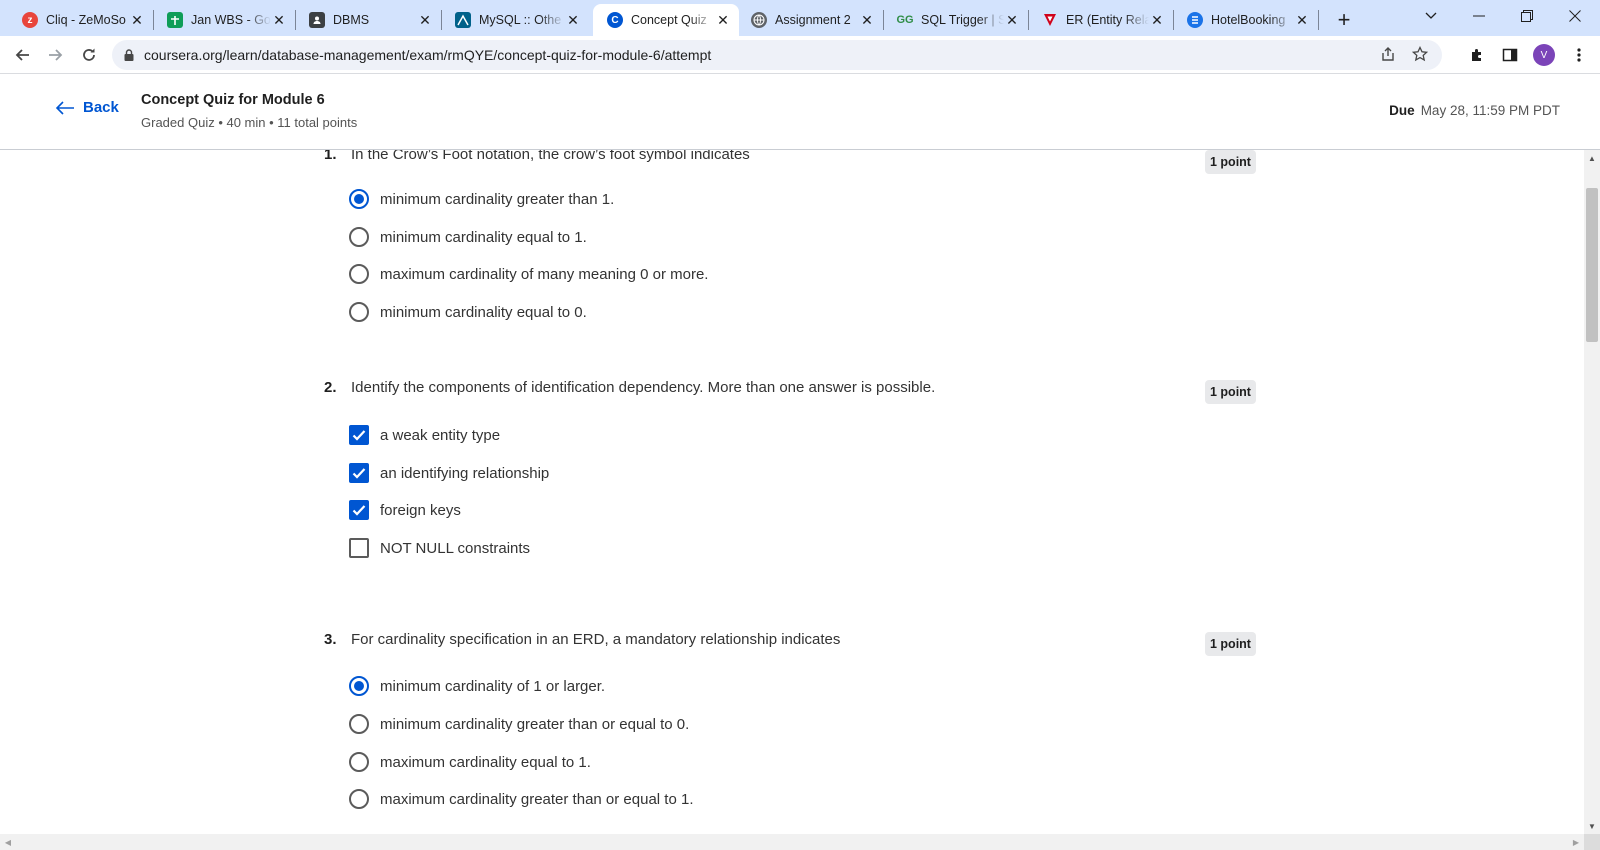 The height and width of the screenshot is (850, 1600). I want to click on zoho-cliq-icon: z, so click(30, 20).